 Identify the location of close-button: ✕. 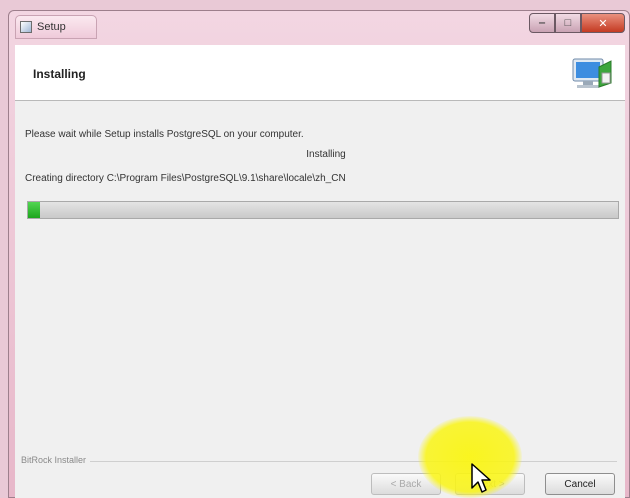
(603, 23).